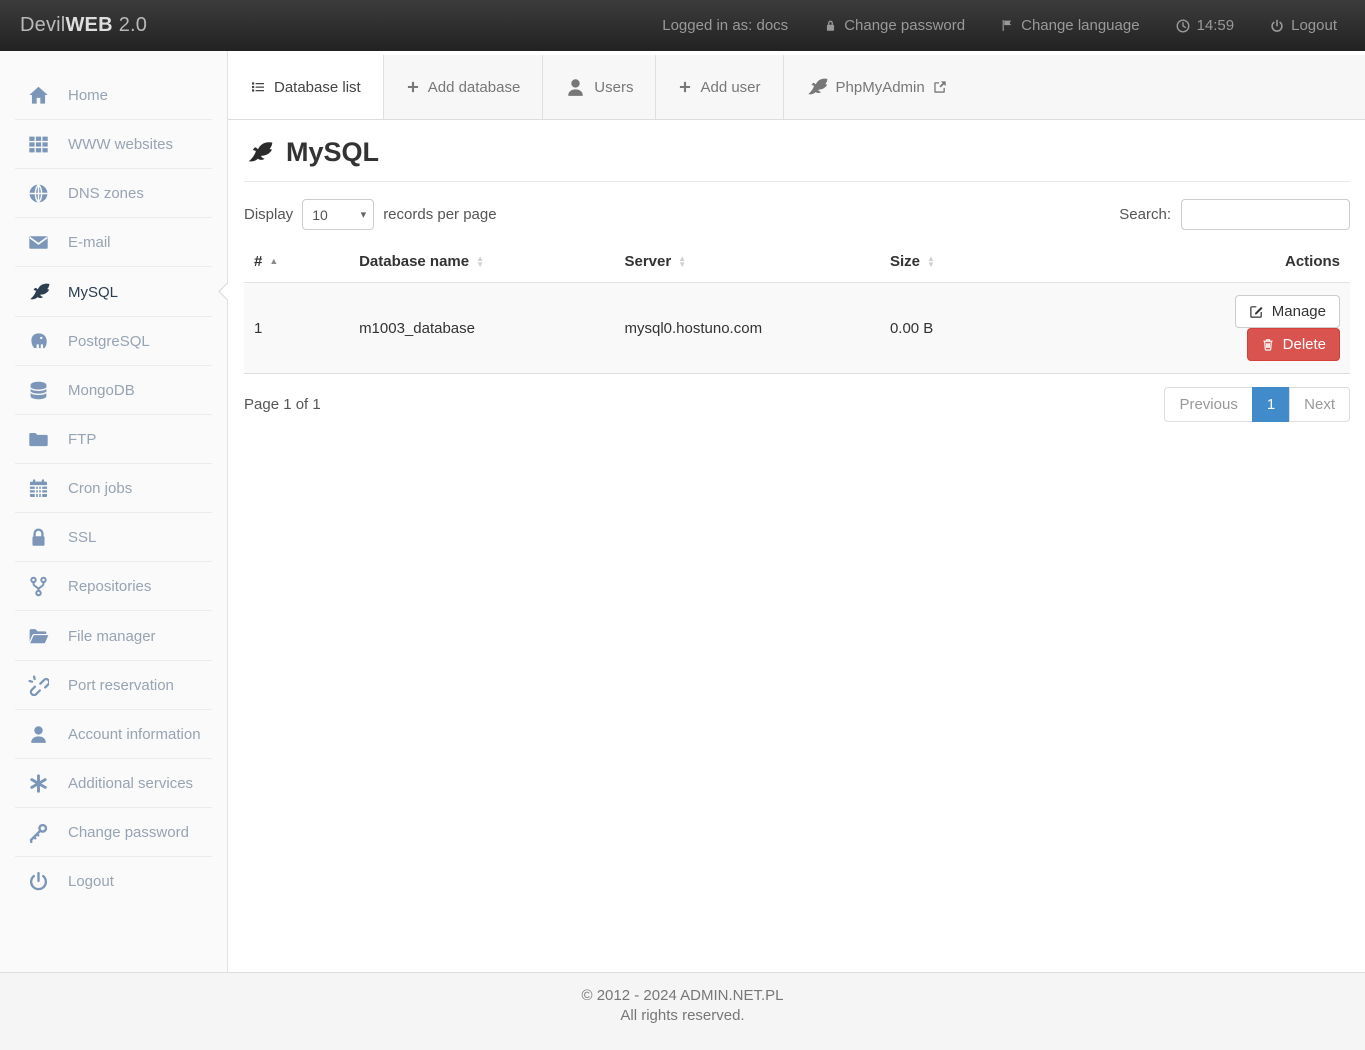  What do you see at coordinates (474, 87) in the screenshot?
I see `tab-label: Add database` at bounding box center [474, 87].